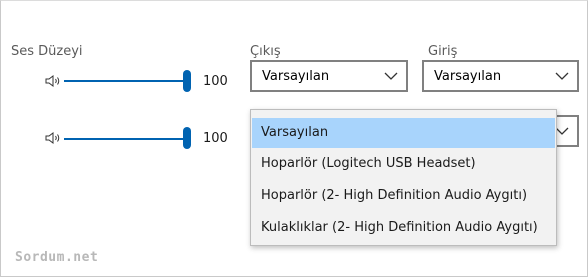 The image size is (588, 277). Describe the element at coordinates (215, 138) in the screenshot. I see `volume-value-2: 100` at that location.